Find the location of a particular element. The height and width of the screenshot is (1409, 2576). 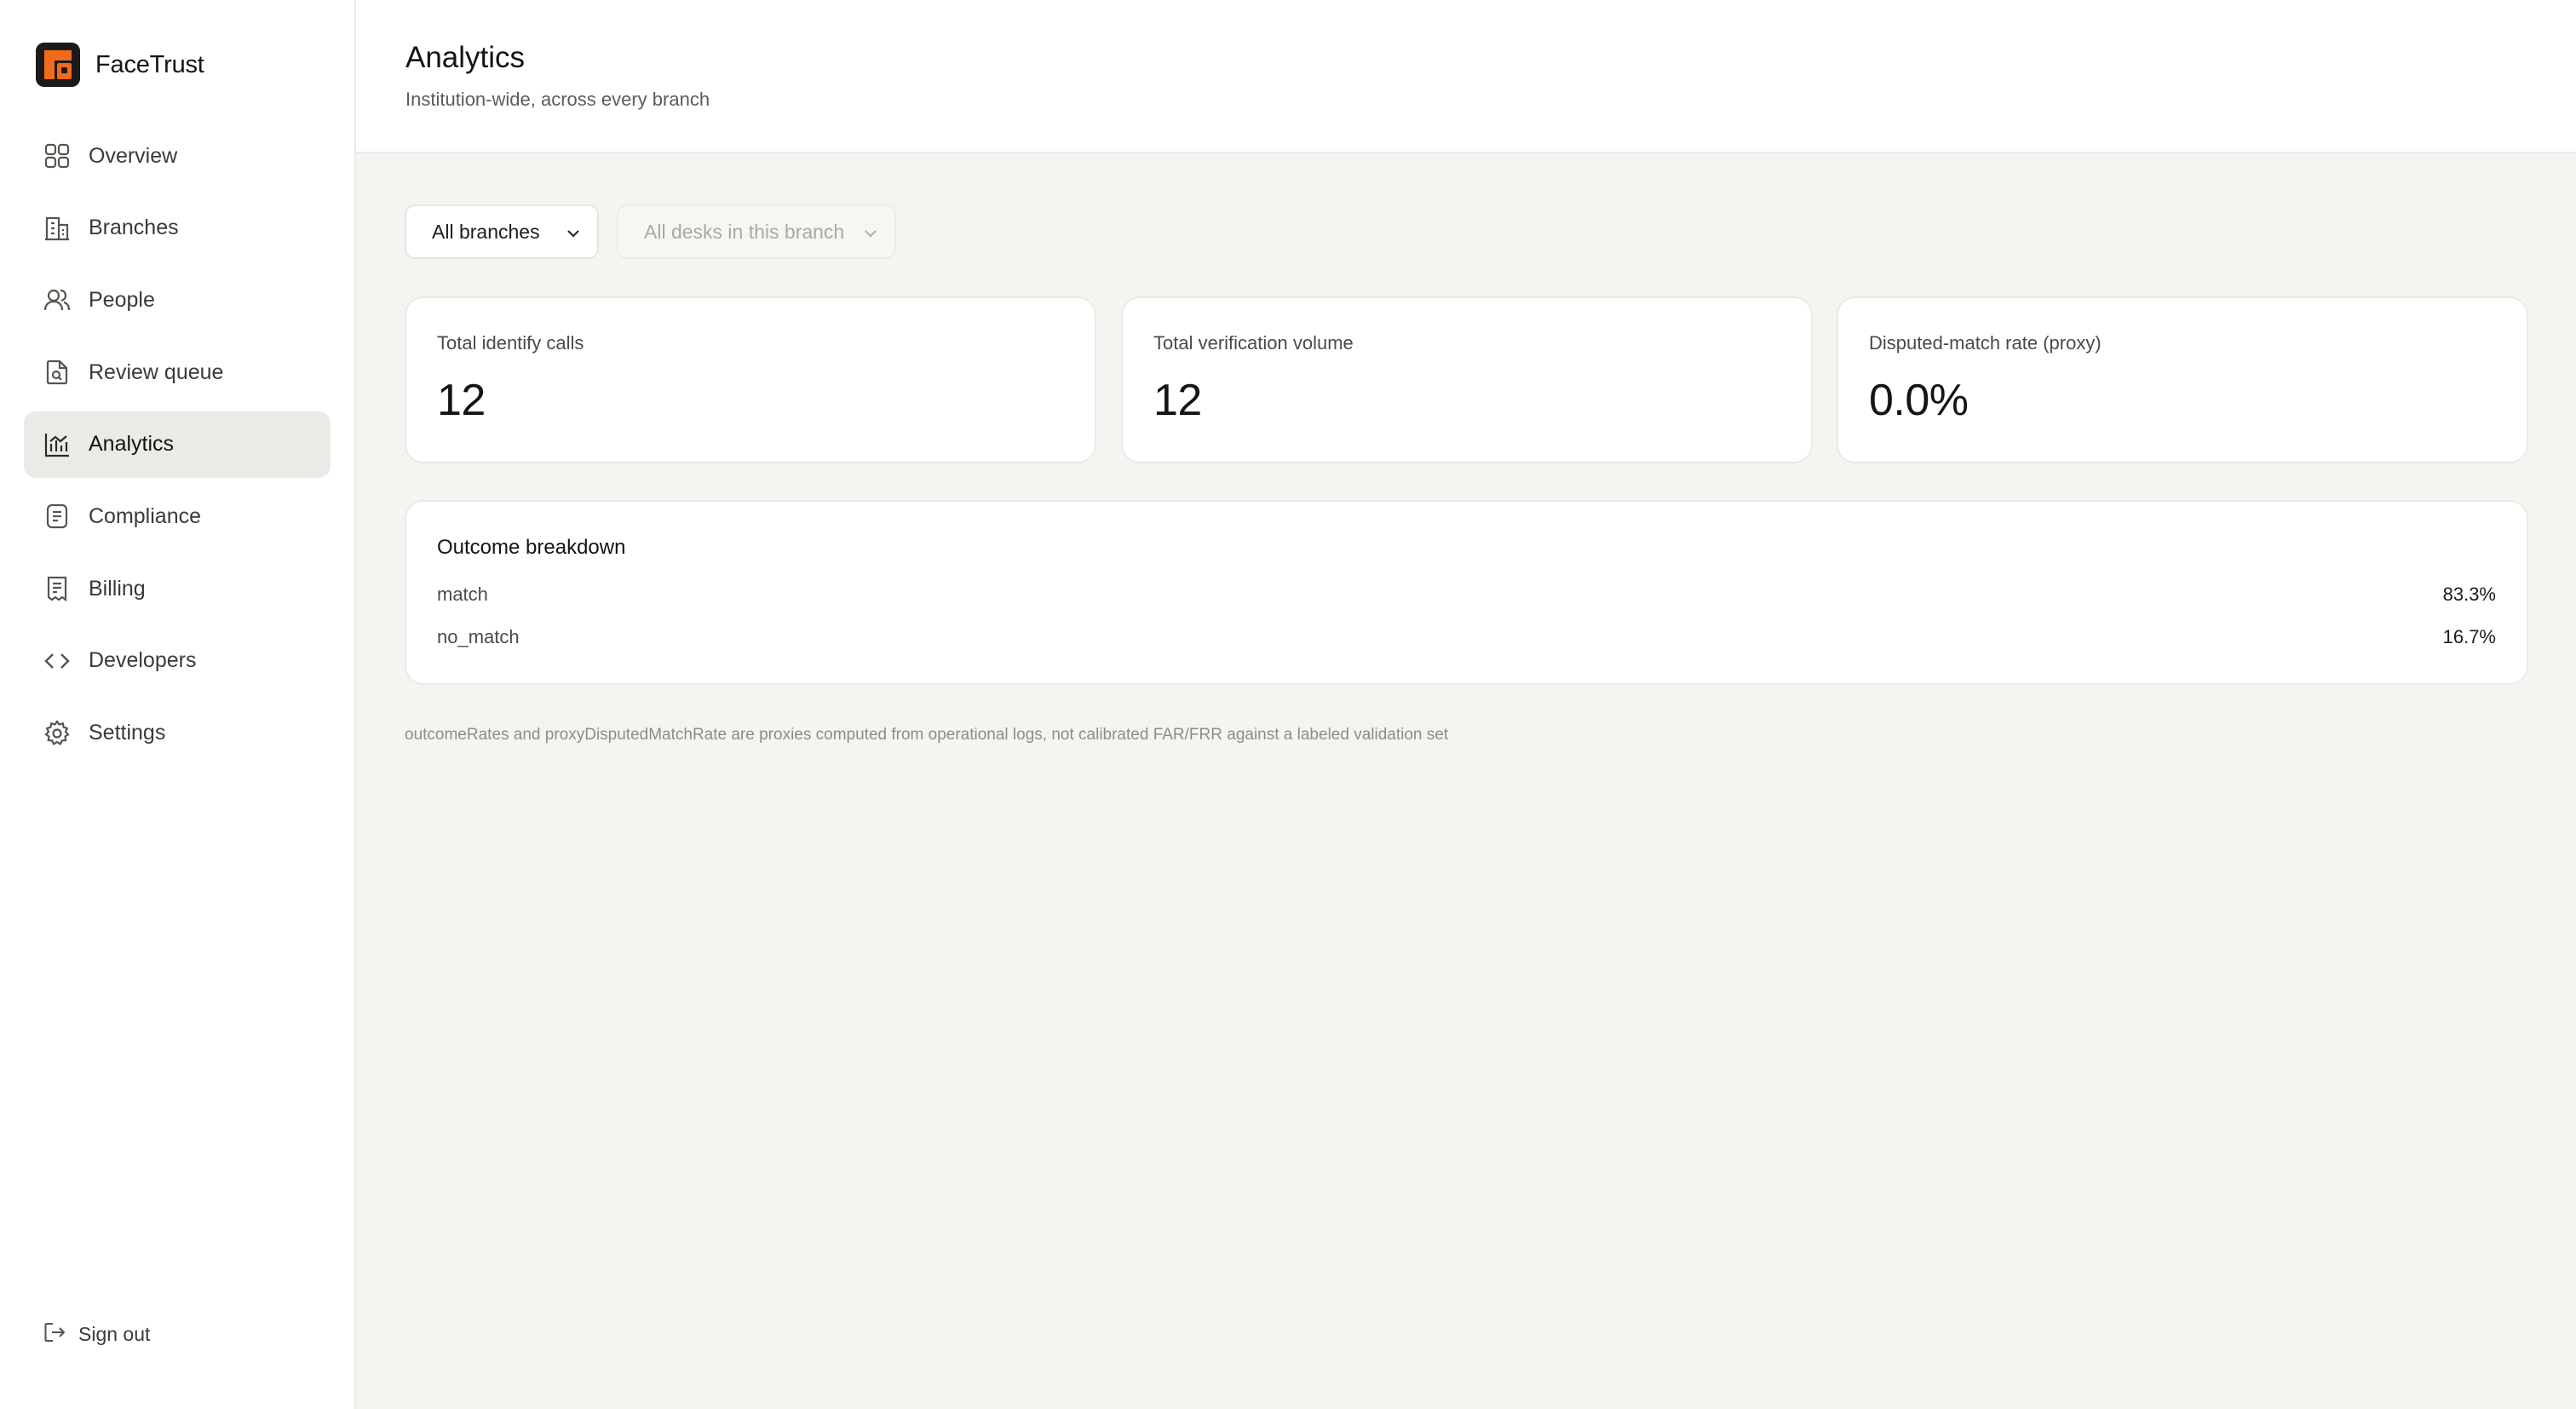

branch-select-value: All branches is located at coordinates (486, 231).